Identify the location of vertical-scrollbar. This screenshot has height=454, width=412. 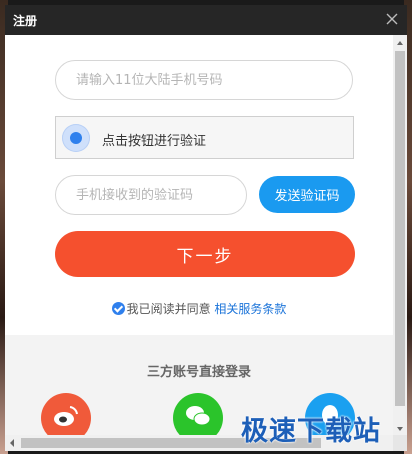
(400, 235).